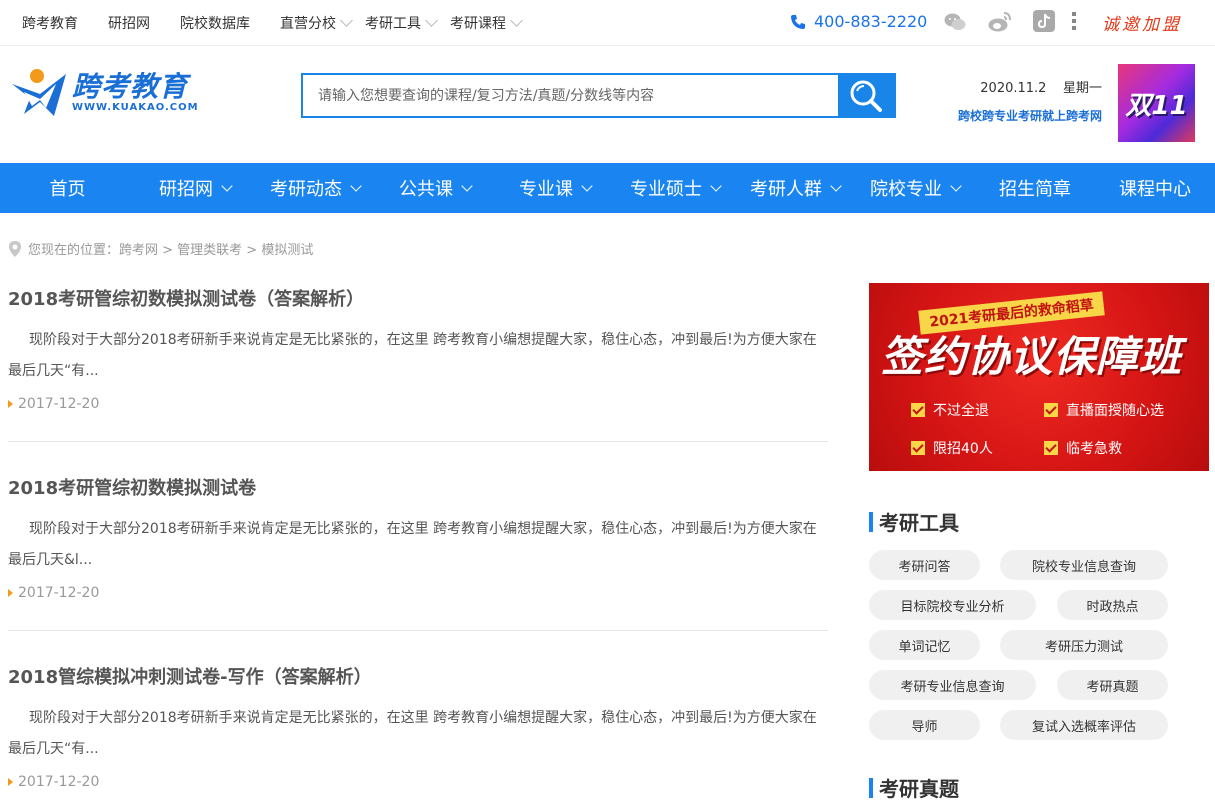 Image resolution: width=1215 pixels, height=809 pixels. Describe the element at coordinates (186, 189) in the screenshot. I see `nav-yanzhao-label: 研招网` at that location.